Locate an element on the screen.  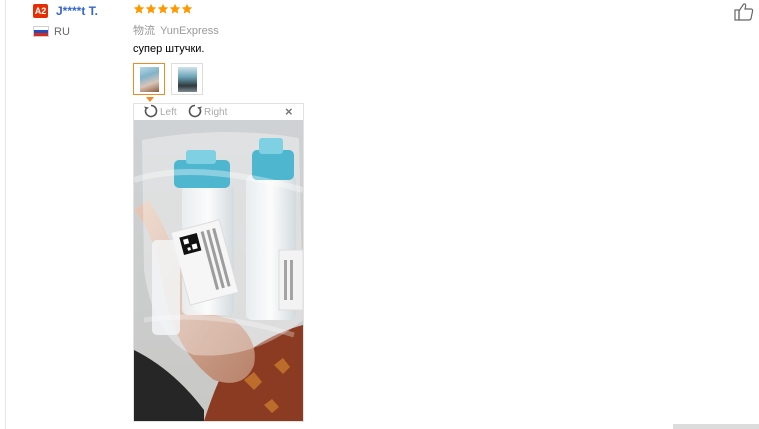
reviewer-country: RU is located at coordinates (62, 32).